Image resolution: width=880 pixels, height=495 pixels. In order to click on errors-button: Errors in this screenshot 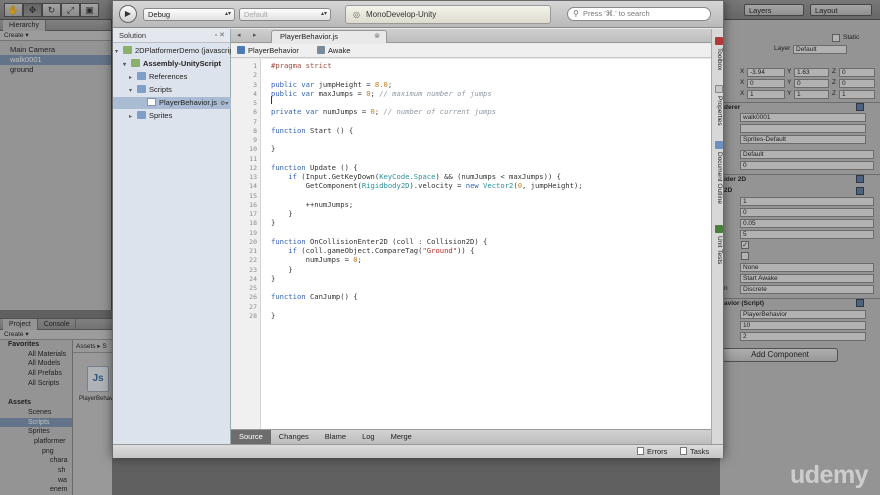, I will do `click(652, 452)`.